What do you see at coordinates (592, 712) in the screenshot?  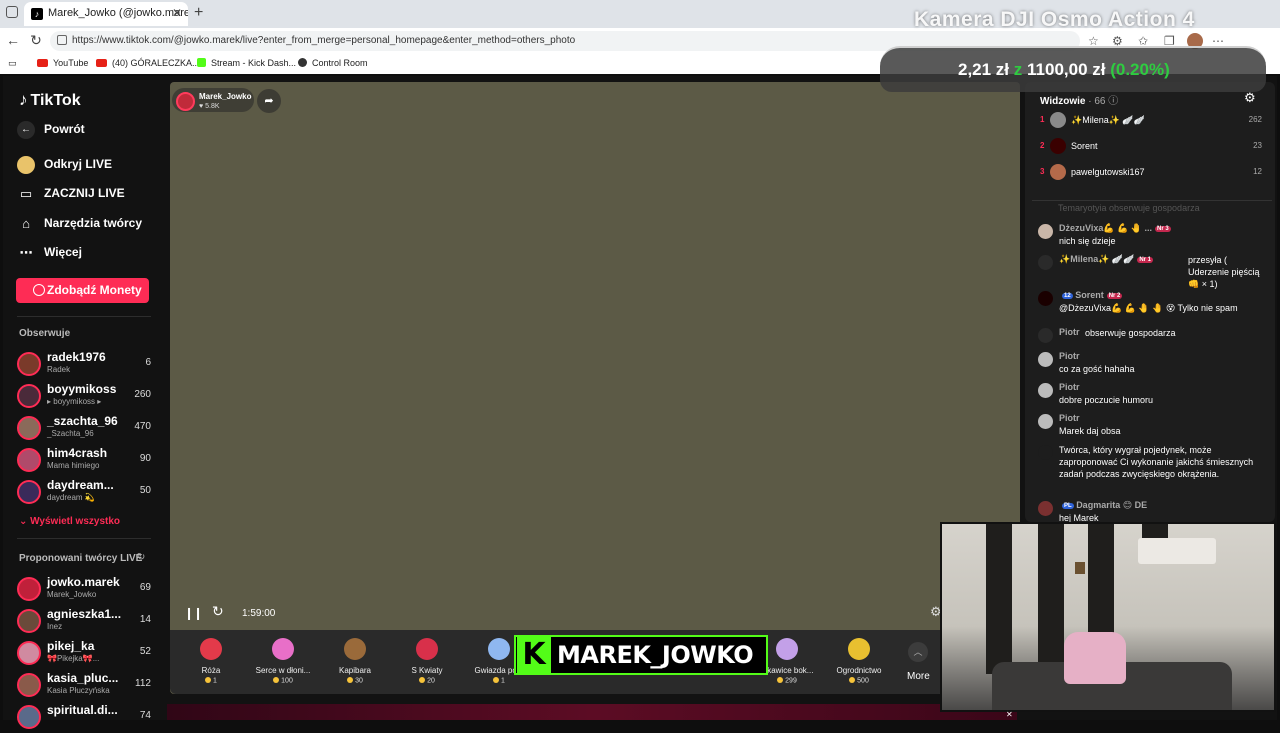 I see `bottom-banner` at bounding box center [592, 712].